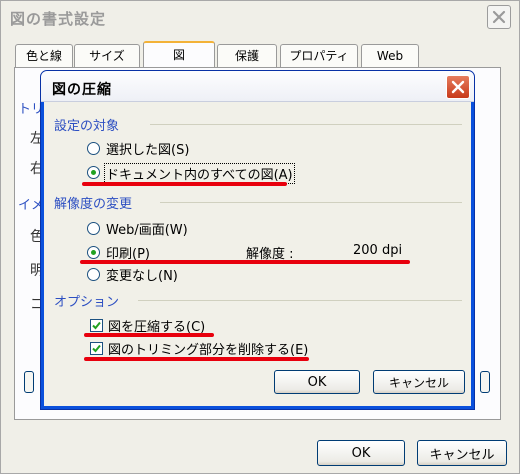 This screenshot has width=520, height=474. What do you see at coordinates (208, 348) in the screenshot?
I see `checkbox-delete-cropped-areas-label: 図のトリミング部分を削除する(E)` at bounding box center [208, 348].